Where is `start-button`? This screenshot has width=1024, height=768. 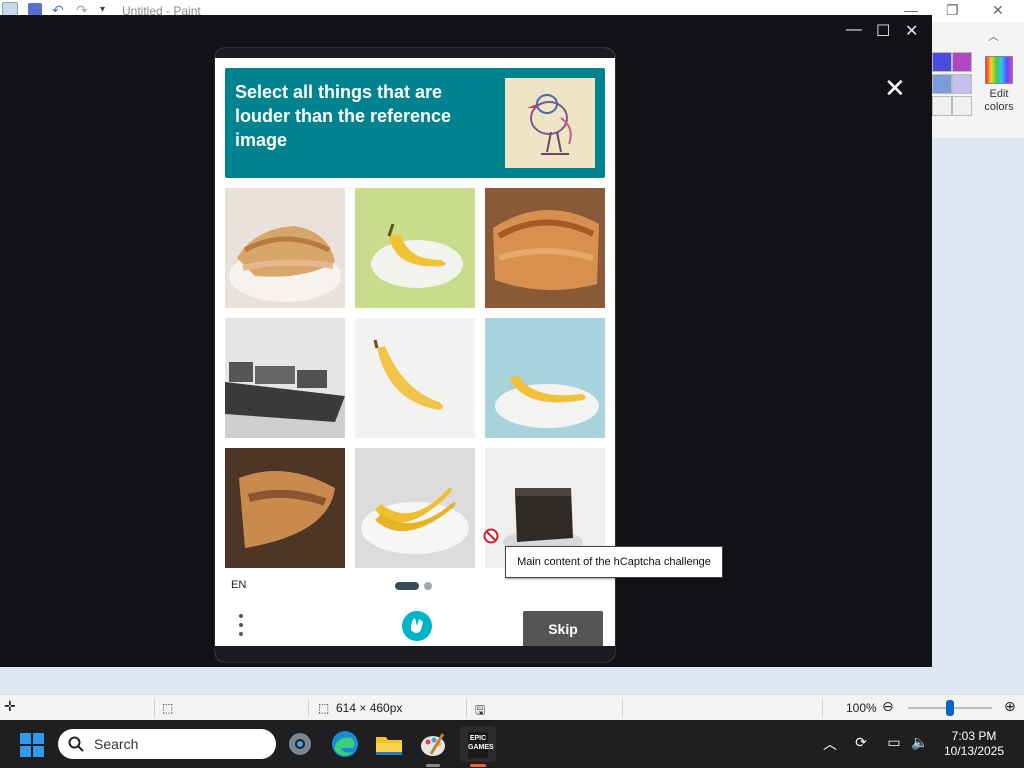 start-button is located at coordinates (32, 745).